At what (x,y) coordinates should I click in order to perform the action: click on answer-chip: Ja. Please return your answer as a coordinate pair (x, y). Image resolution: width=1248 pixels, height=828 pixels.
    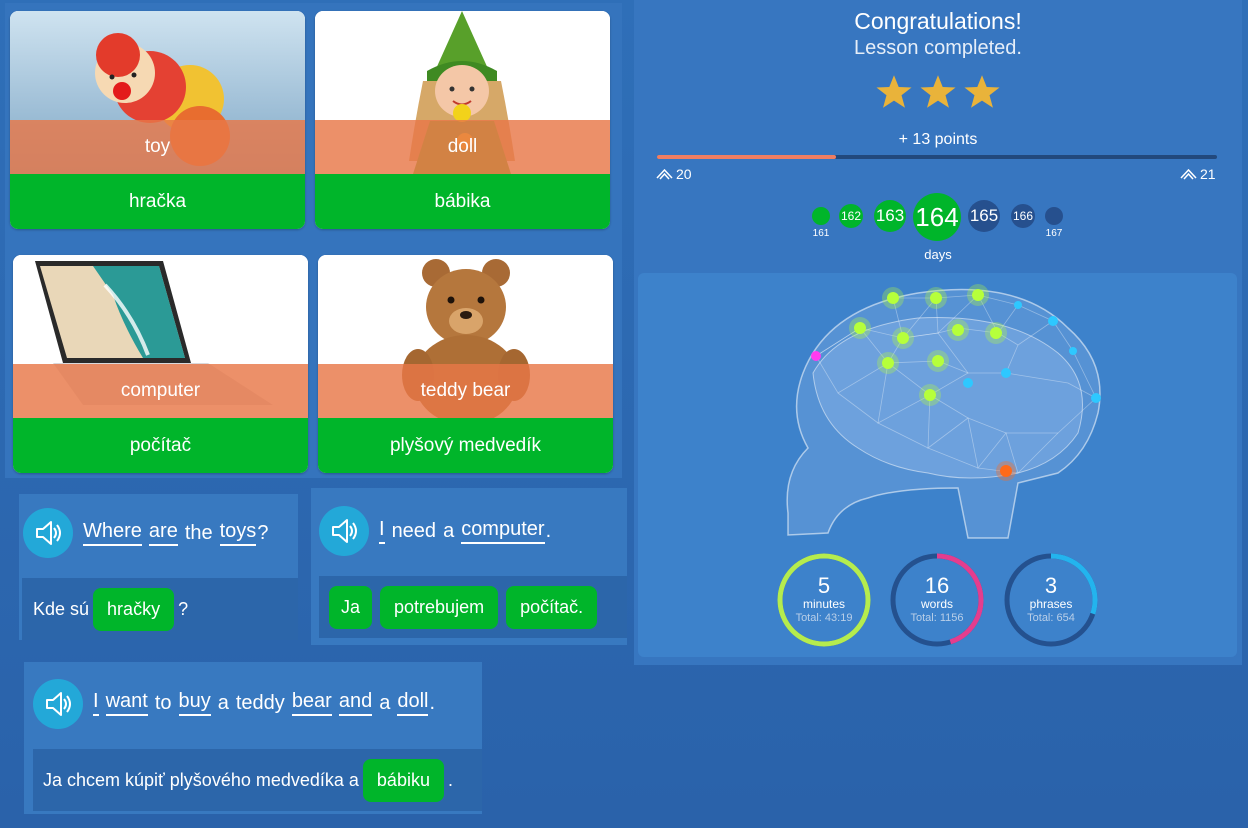
    Looking at the image, I should click on (351, 607).